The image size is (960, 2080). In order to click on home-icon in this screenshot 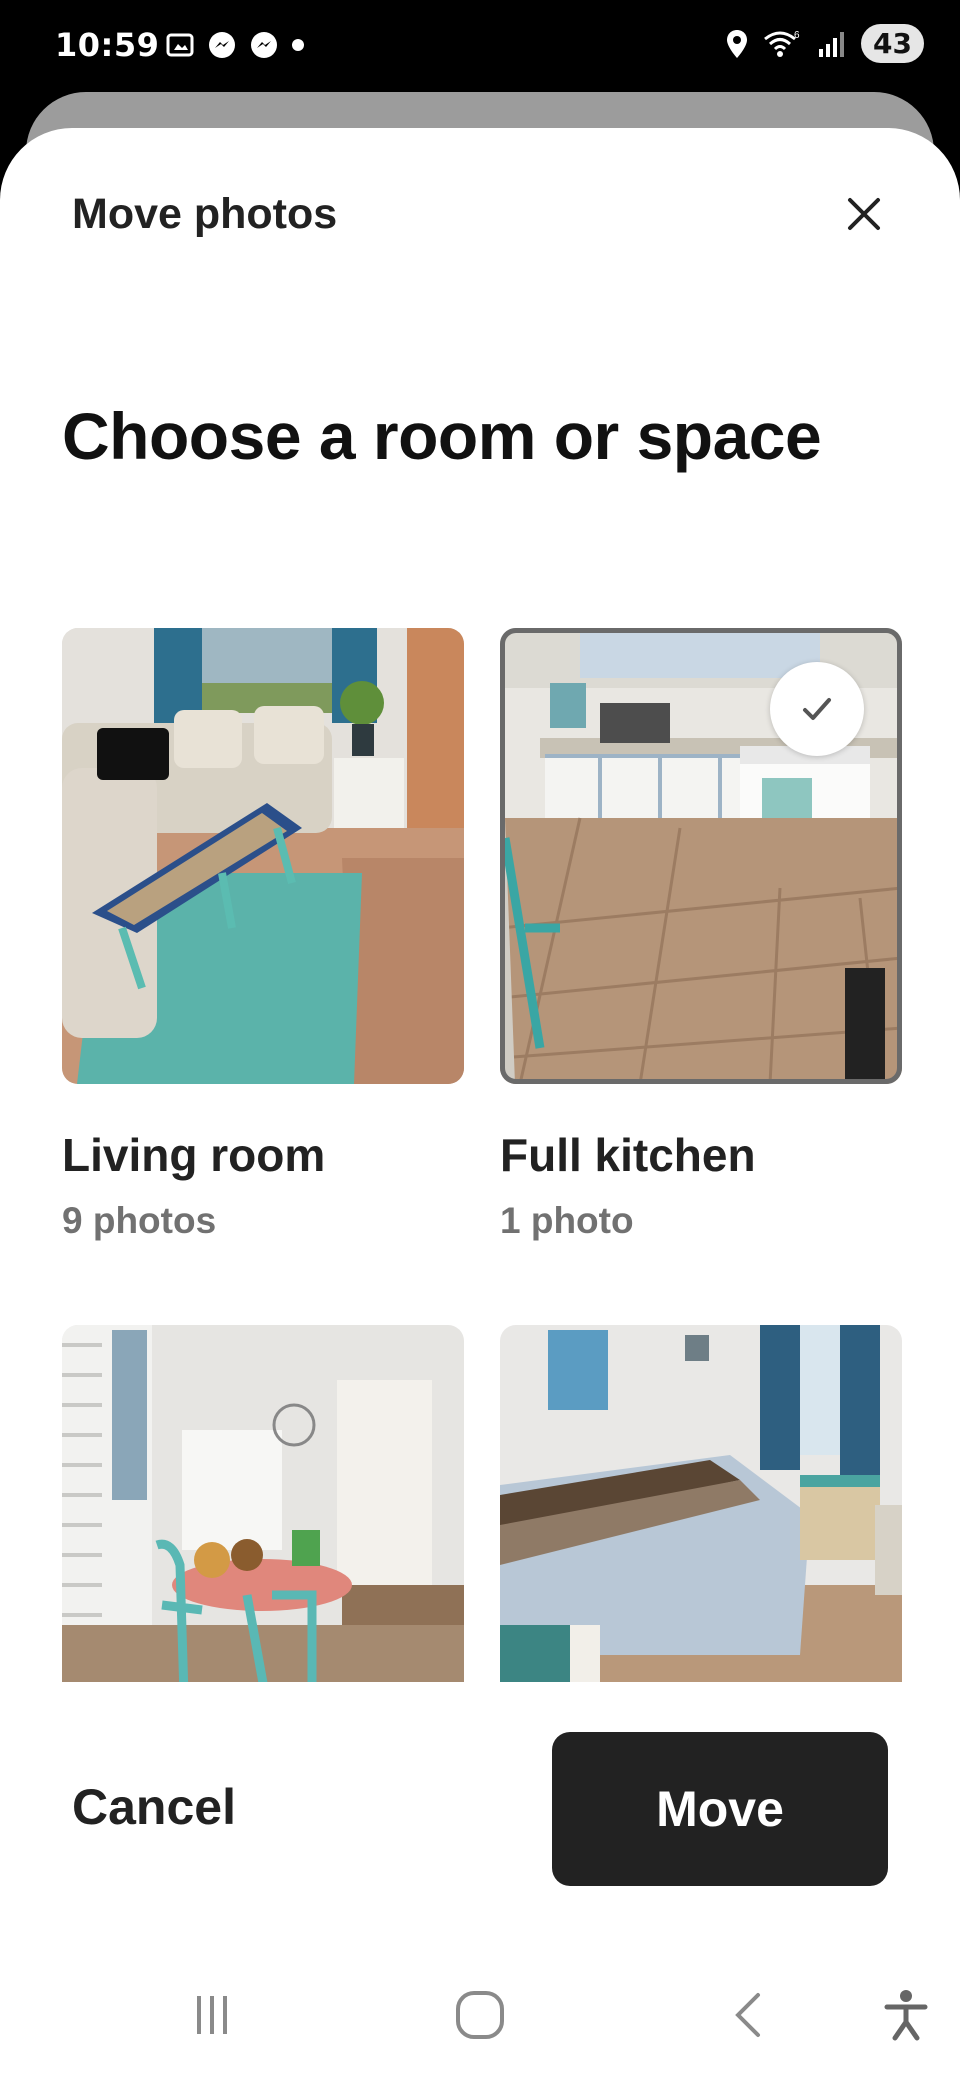, I will do `click(480, 2015)`.